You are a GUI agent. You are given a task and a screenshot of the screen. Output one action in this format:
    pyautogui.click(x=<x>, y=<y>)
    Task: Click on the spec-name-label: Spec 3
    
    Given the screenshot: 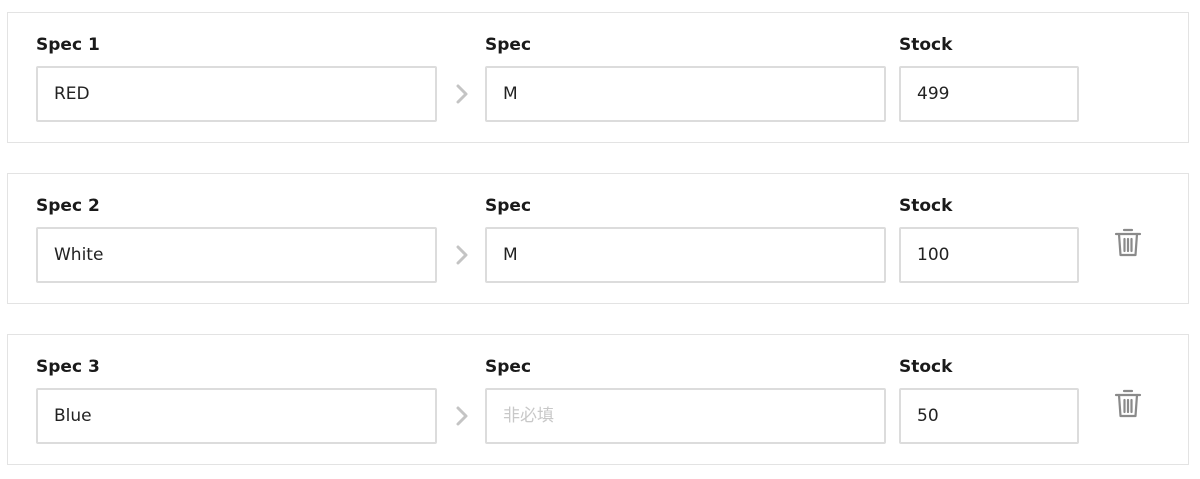 What is the action you would take?
    pyautogui.click(x=68, y=367)
    